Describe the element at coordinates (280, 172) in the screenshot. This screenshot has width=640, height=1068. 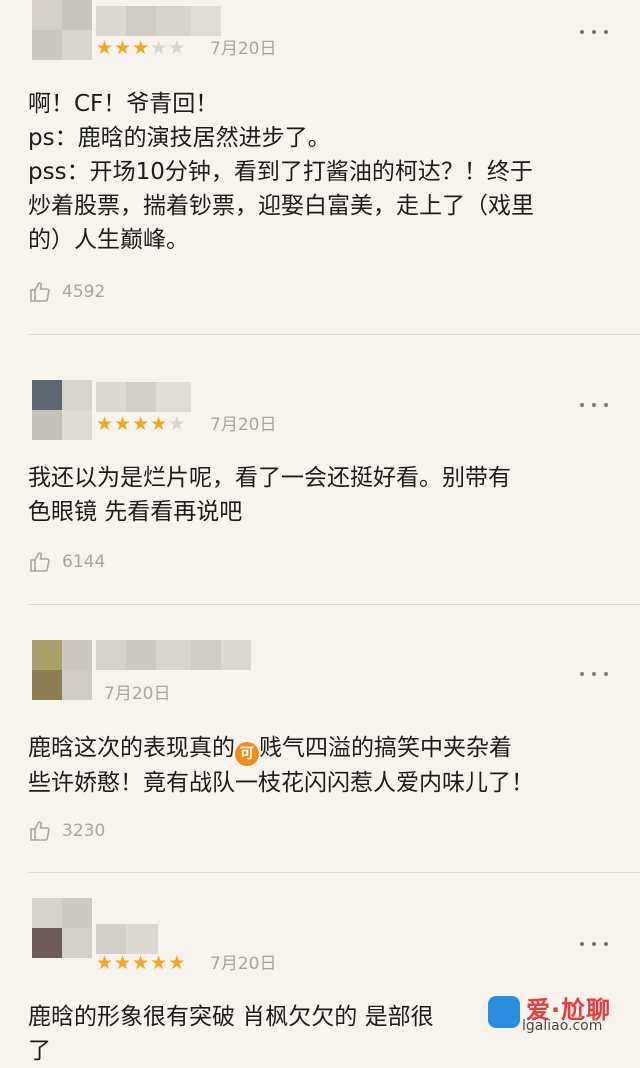
I see `comment-line: pss：开场10分钟，看到了打酱油的柯达？！终于` at that location.